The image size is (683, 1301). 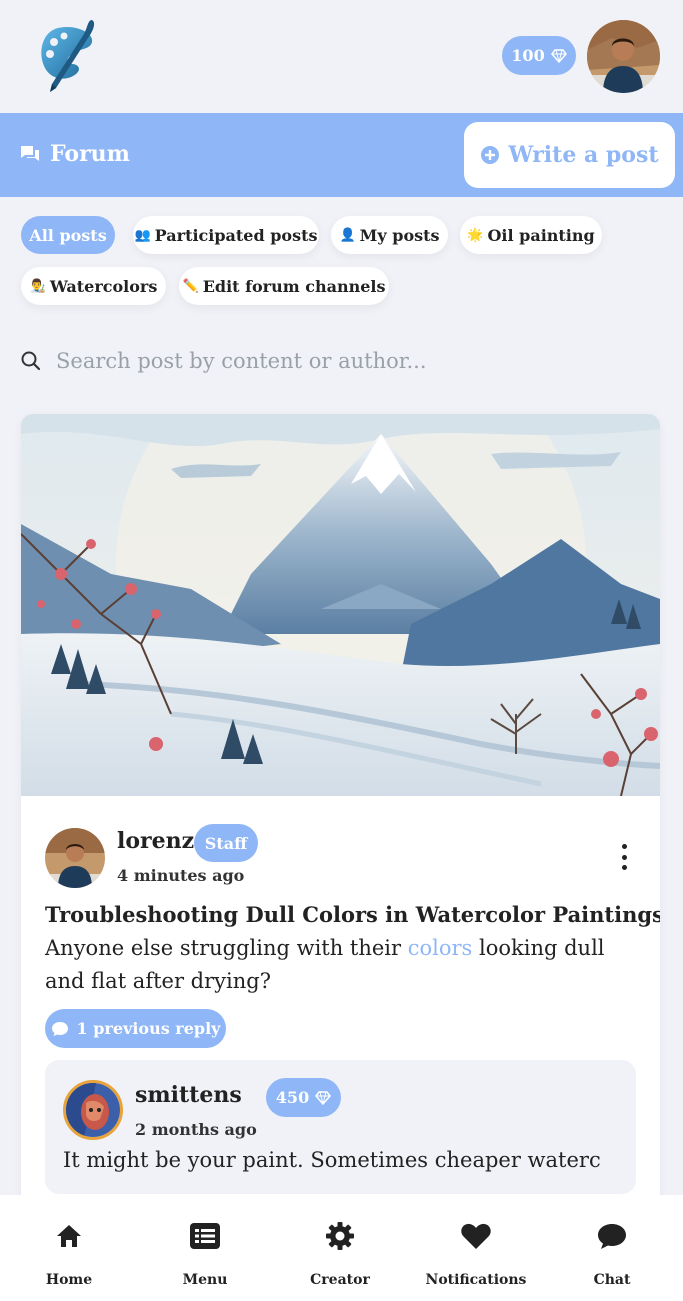 I want to click on post-author-avatar, so click(x=75, y=858).